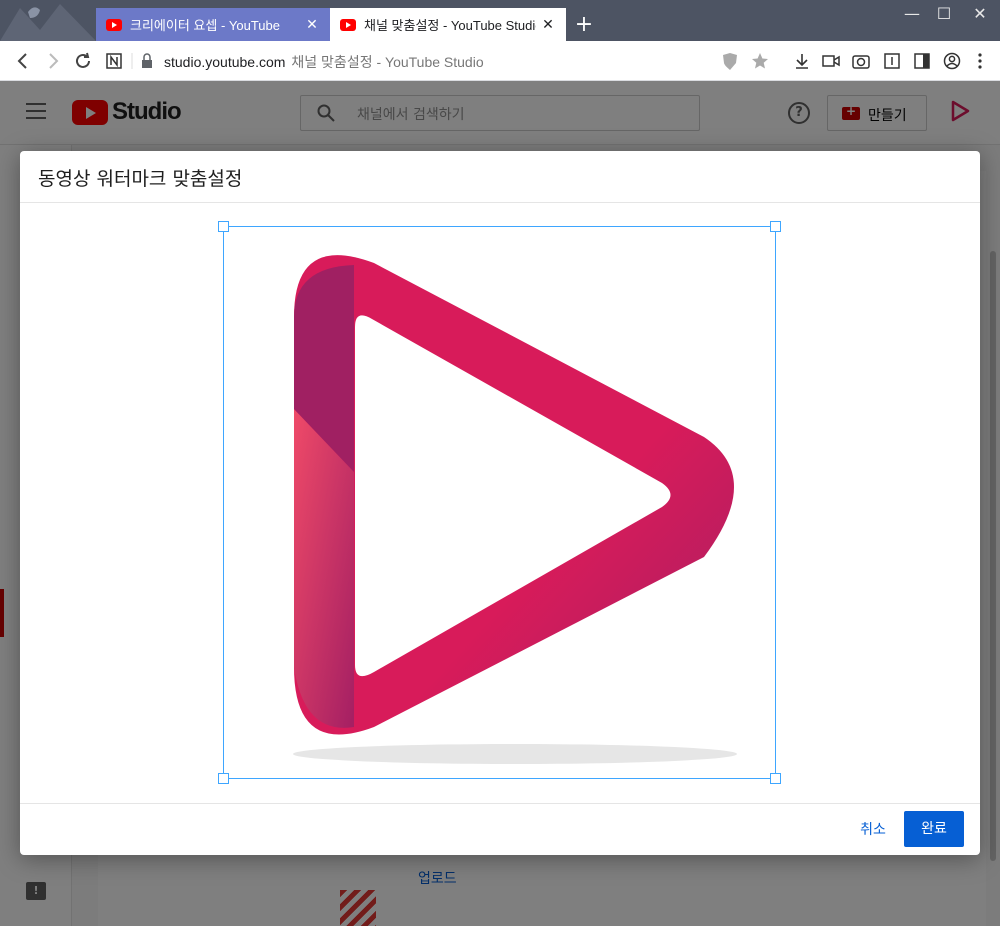  Describe the element at coordinates (225, 62) in the screenshot. I see `url-host: studio.youtube.com` at that location.